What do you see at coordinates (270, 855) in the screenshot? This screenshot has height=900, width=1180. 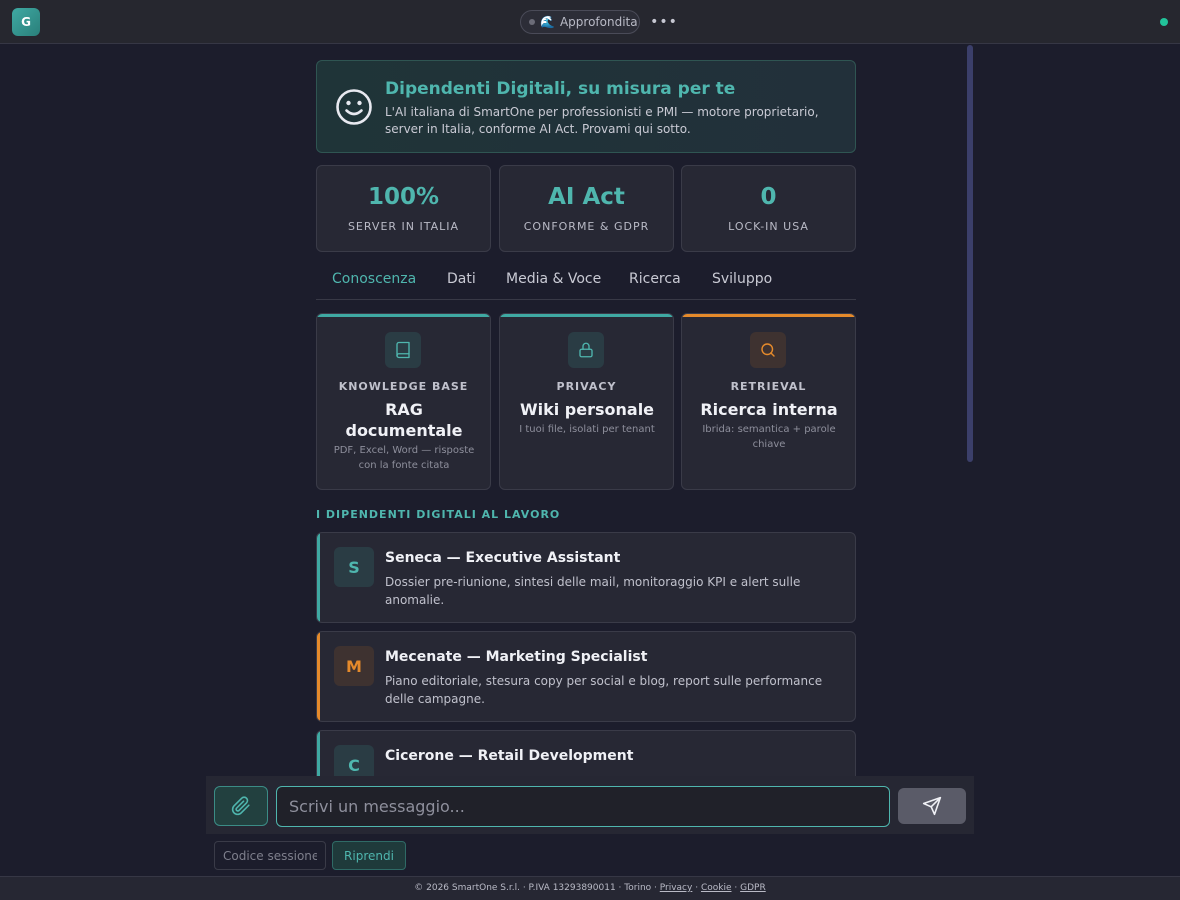 I see `session-code-input` at bounding box center [270, 855].